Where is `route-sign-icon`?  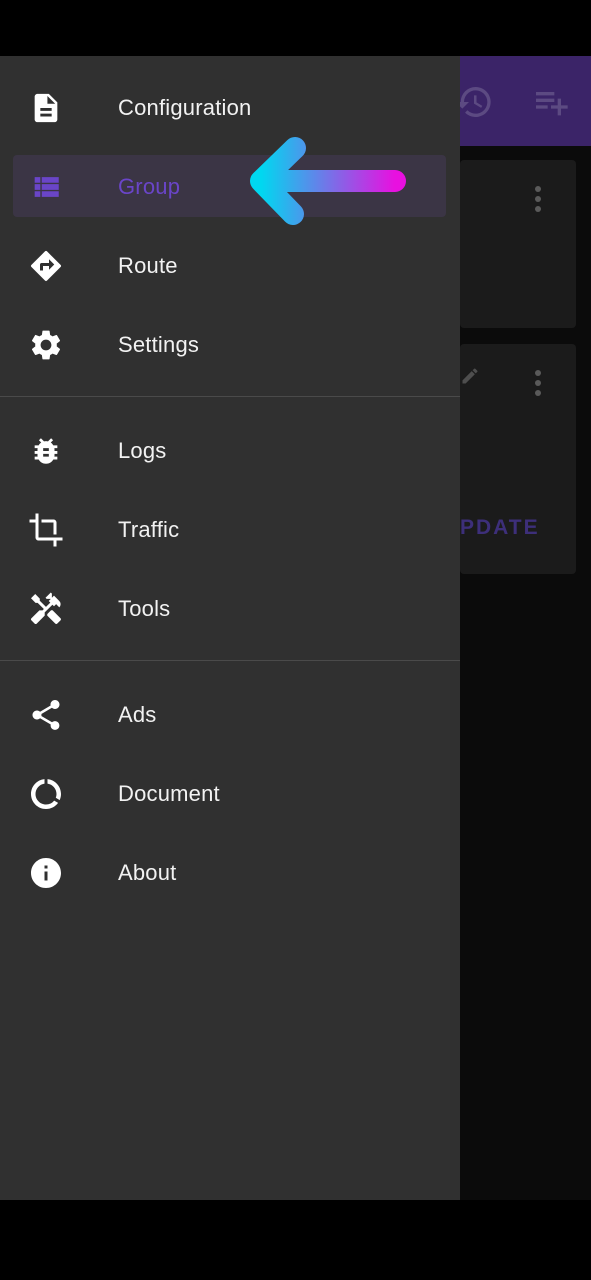
route-sign-icon is located at coordinates (46, 266).